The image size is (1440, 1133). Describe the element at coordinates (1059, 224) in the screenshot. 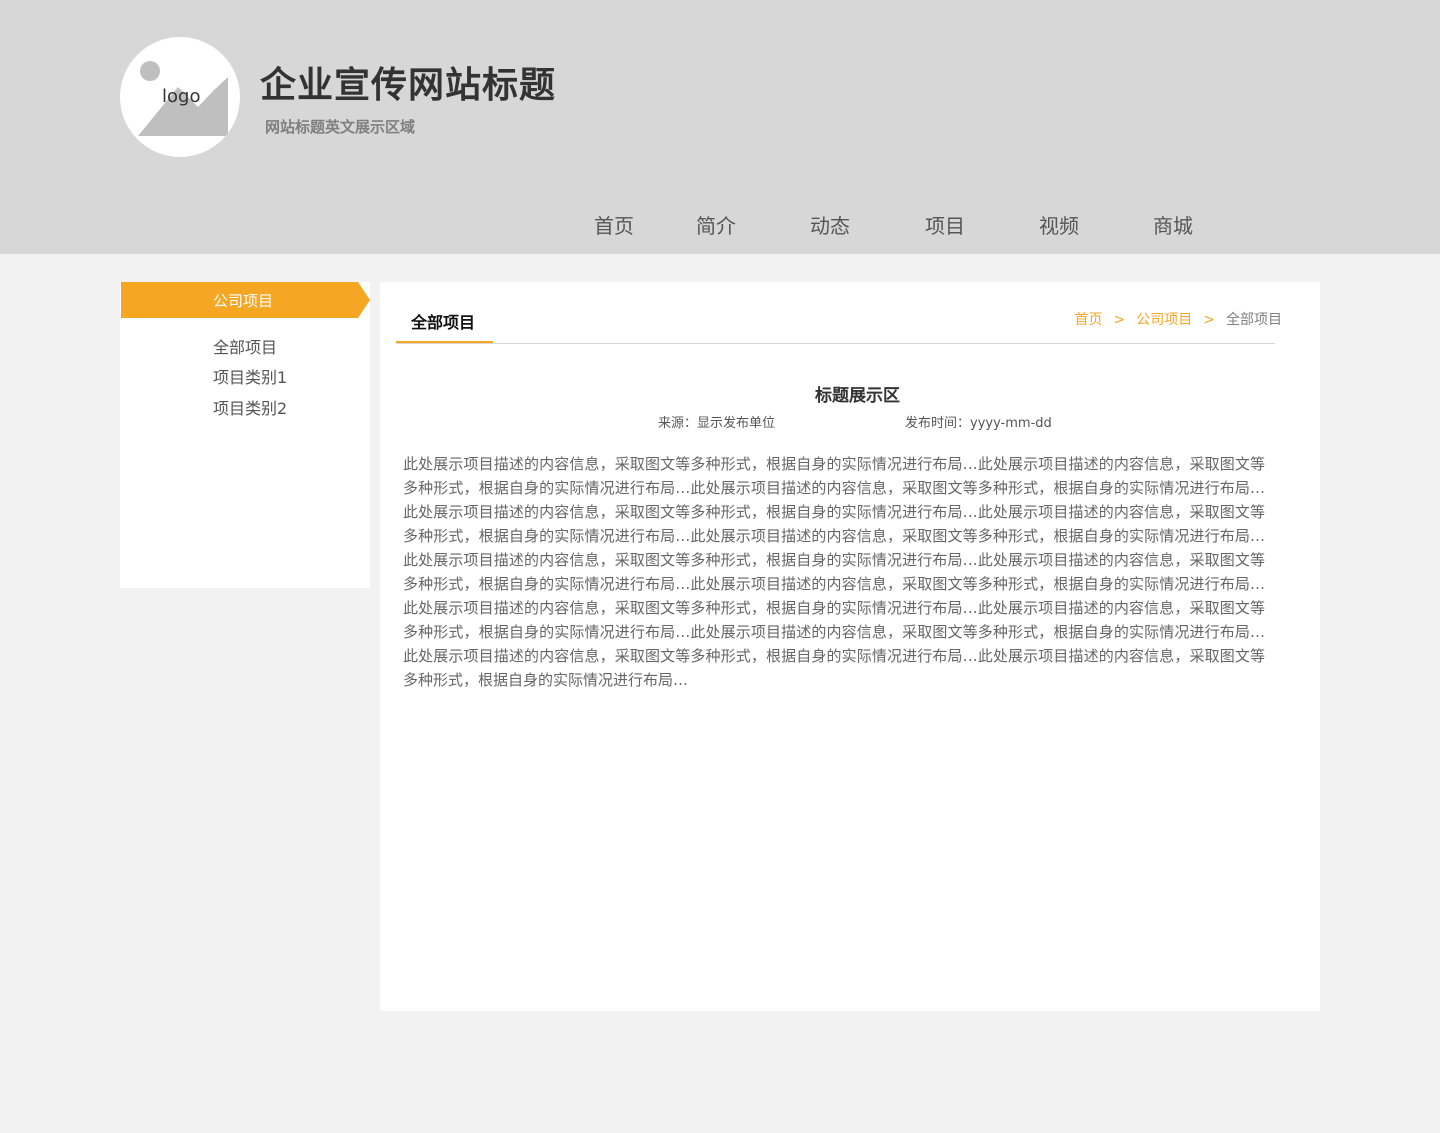

I see `nav-item-video: 视频` at that location.